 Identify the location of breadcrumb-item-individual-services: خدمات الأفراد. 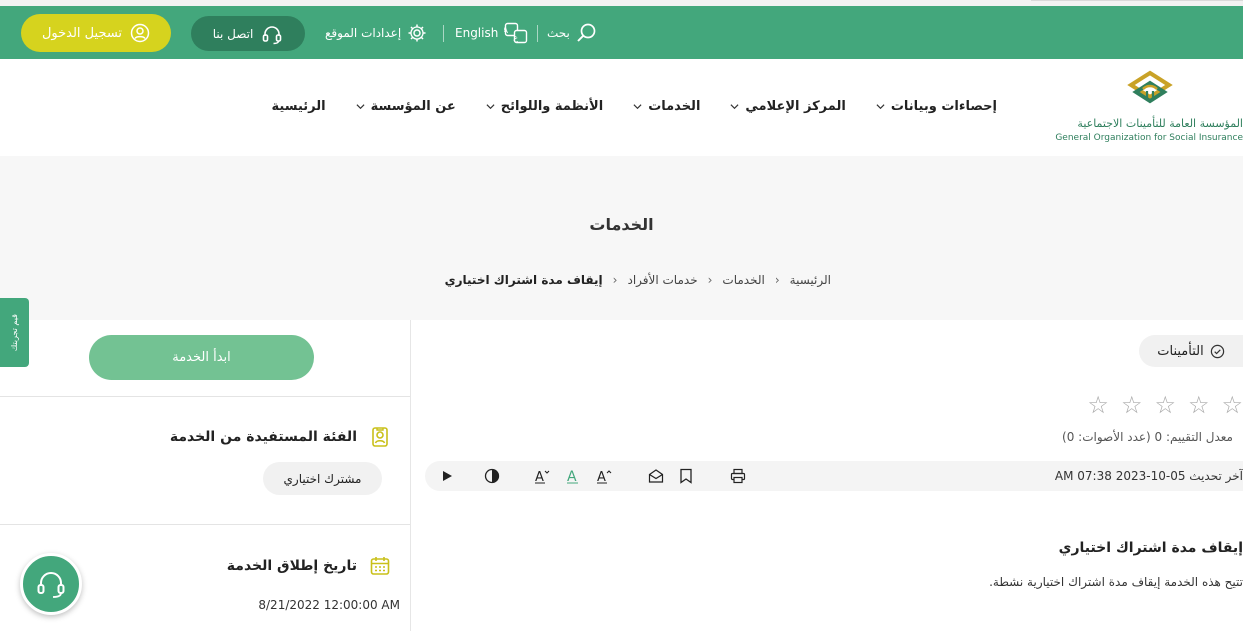
(662, 280).